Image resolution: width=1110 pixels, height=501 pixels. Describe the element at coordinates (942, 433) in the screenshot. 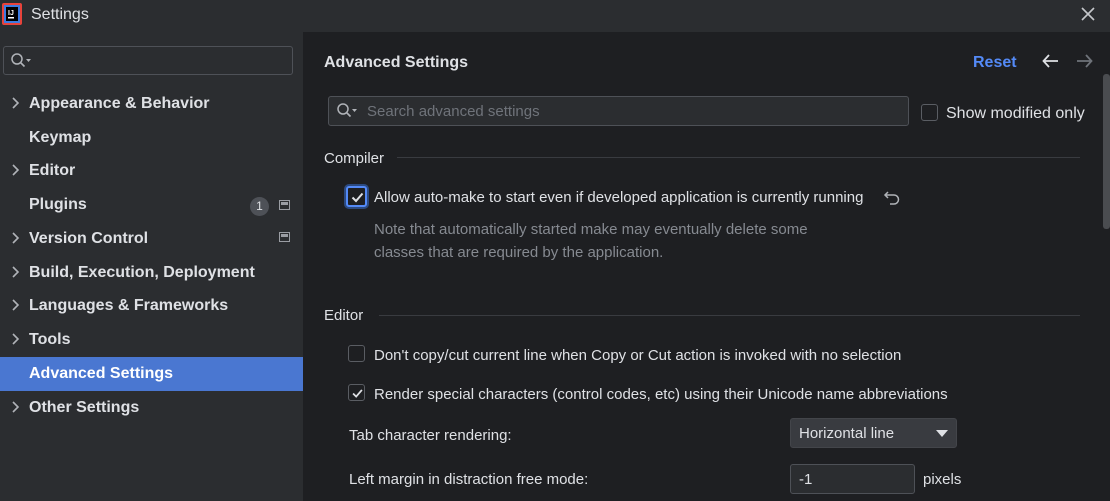

I see `dropdown-arrow-icon` at that location.